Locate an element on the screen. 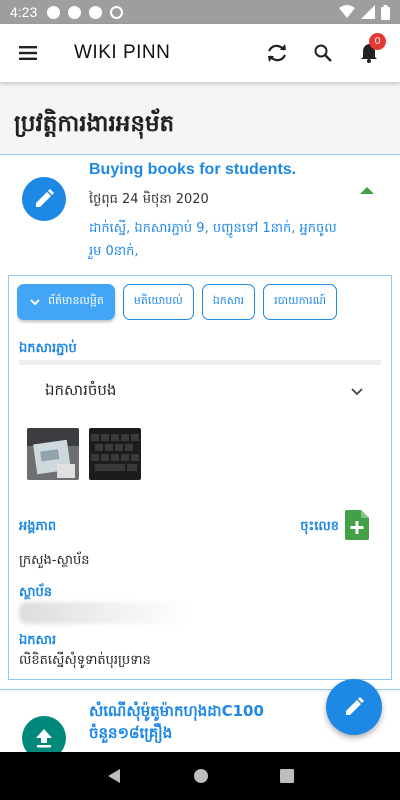  divider is located at coordinates (200, 362).